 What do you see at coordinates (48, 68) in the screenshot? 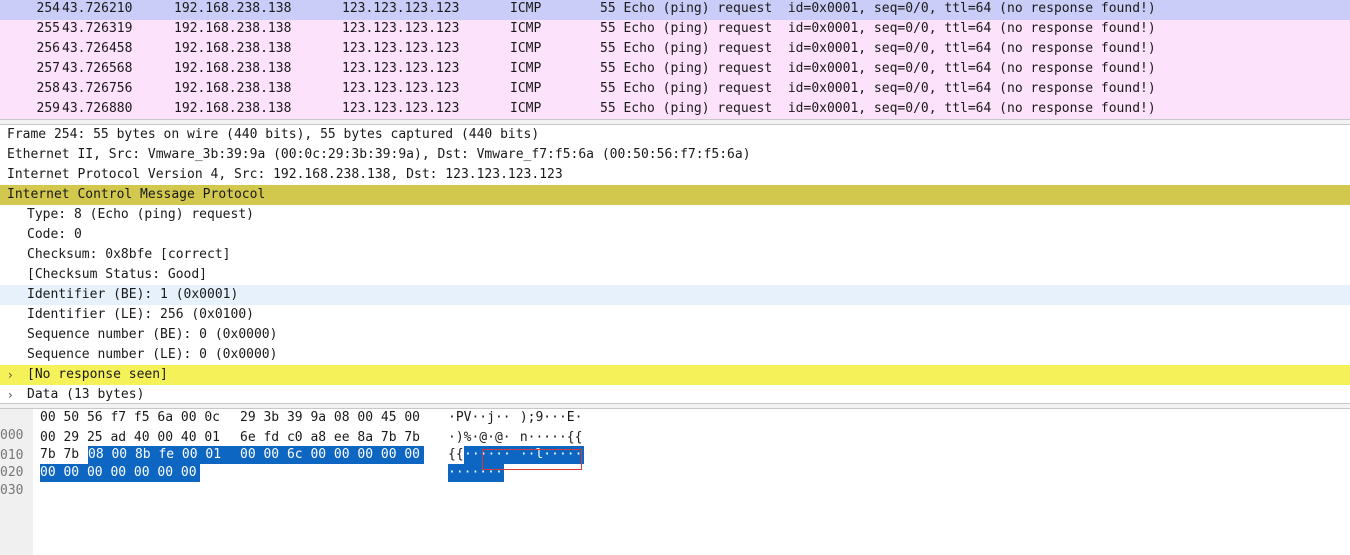
I see `packet-number: 257` at bounding box center [48, 68].